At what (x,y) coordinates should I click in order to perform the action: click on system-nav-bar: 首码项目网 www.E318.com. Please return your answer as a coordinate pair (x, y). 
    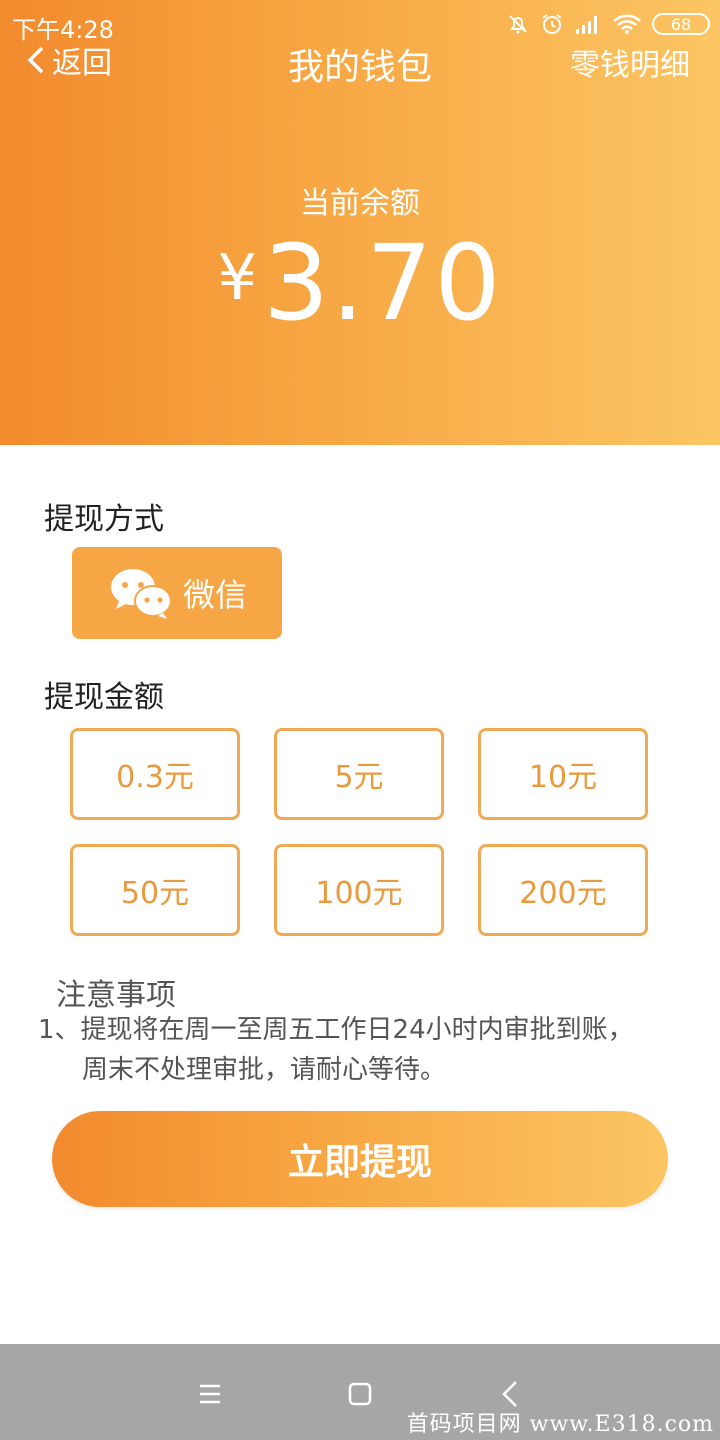
    Looking at the image, I should click on (360, 1392).